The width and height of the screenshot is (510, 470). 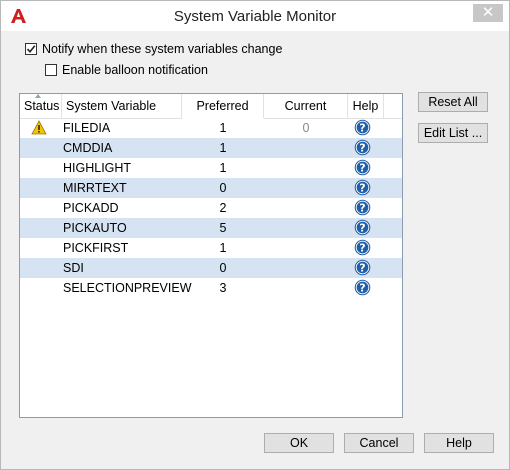 I want to click on column-current-label: Current, so click(x=305, y=106).